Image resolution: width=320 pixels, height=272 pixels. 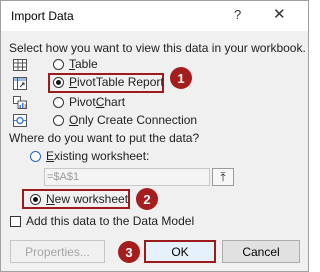 I want to click on radio-new-worksheet, so click(x=35, y=199).